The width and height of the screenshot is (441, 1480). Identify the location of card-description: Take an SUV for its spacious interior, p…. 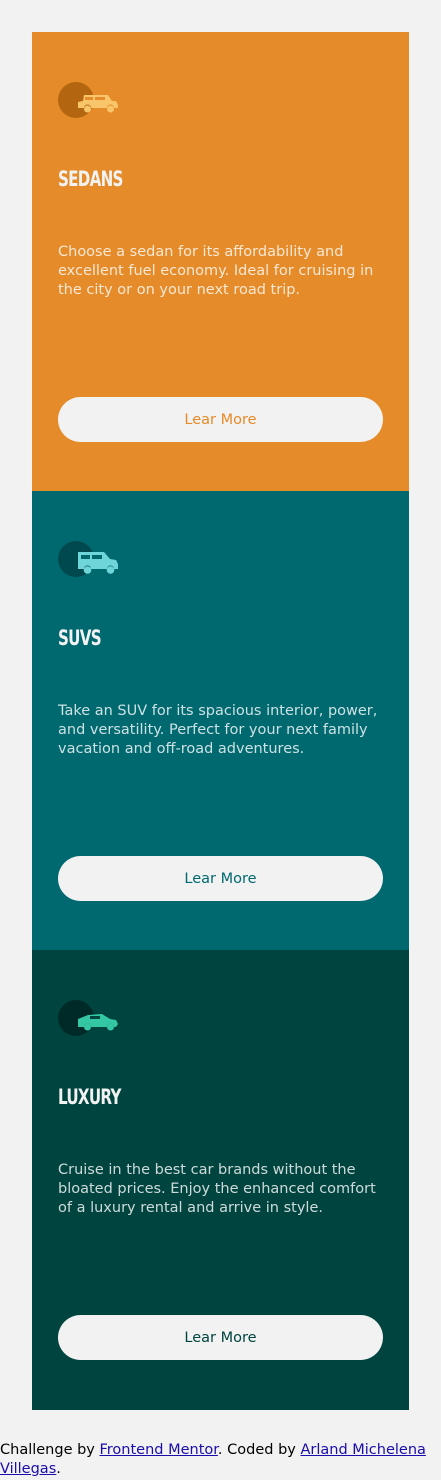
(218, 730).